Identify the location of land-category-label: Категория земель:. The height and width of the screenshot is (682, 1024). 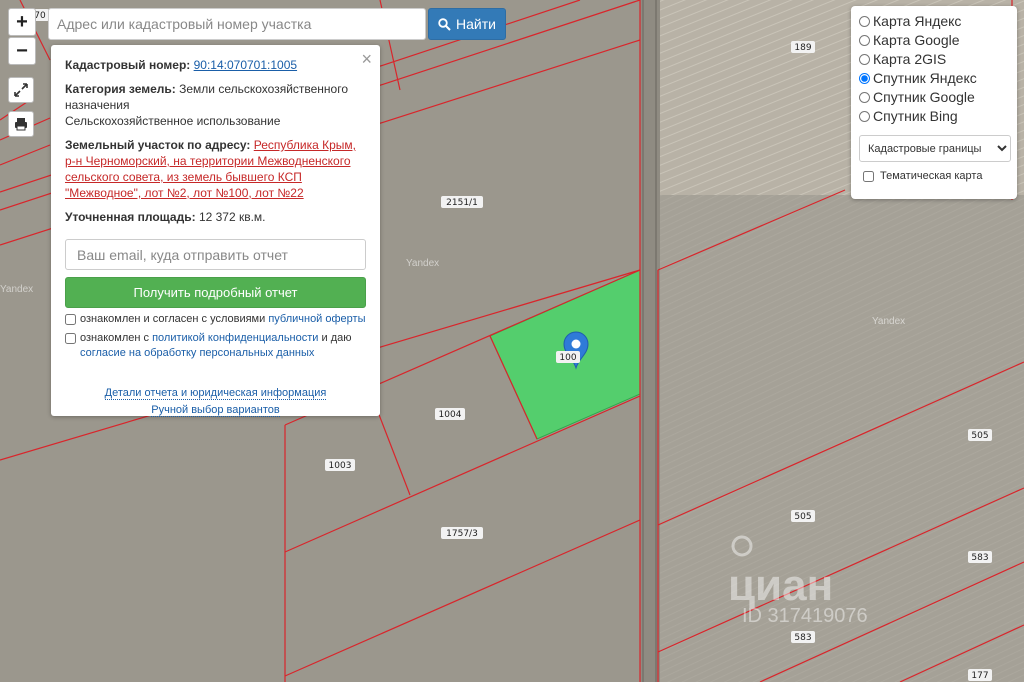
(120, 89).